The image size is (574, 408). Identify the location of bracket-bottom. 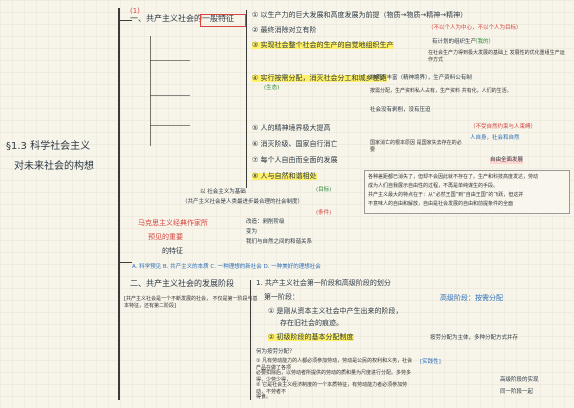
(125, 263).